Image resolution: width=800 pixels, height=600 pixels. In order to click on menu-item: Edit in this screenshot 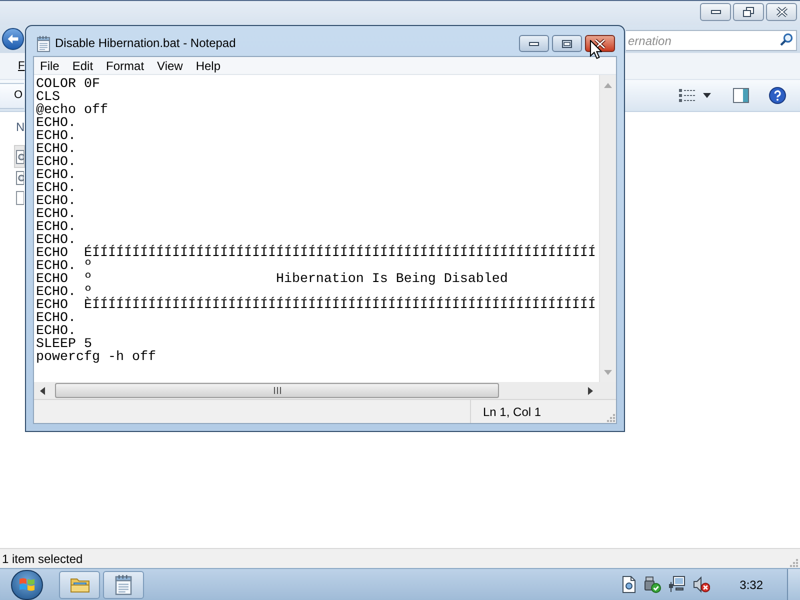, I will do `click(83, 65)`.